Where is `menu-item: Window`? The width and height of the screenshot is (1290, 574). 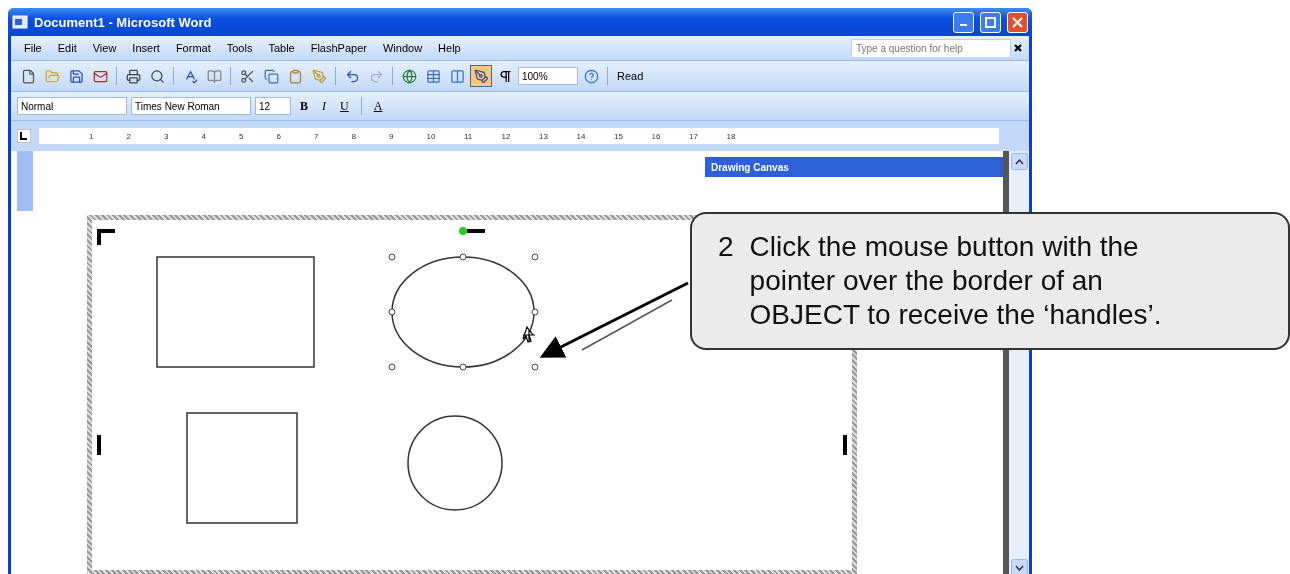 menu-item: Window is located at coordinates (402, 48).